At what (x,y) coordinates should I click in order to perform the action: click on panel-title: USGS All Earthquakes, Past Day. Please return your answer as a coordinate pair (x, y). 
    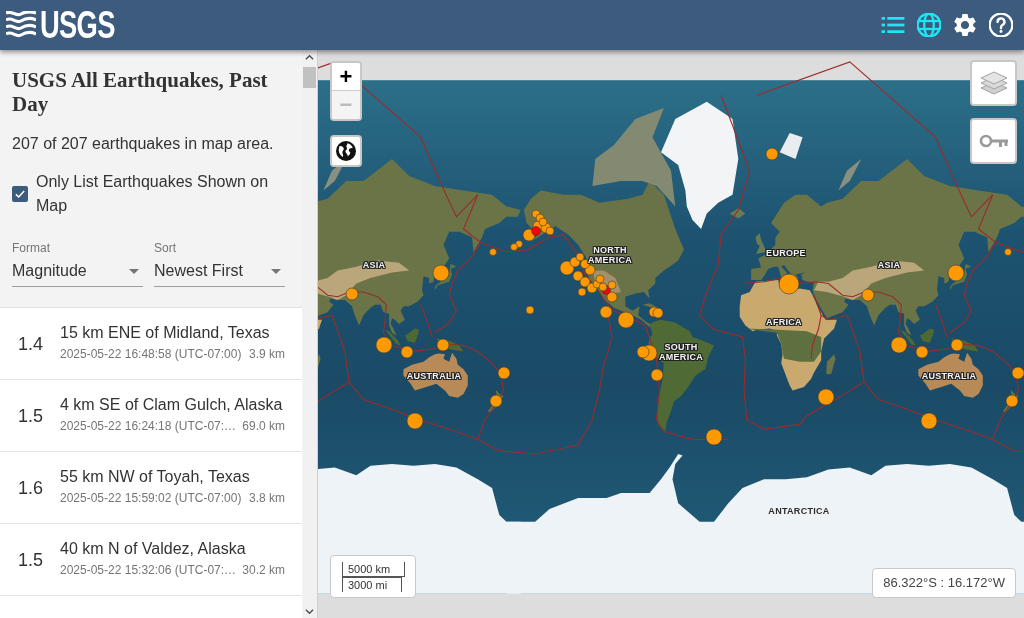
    Looking at the image, I should click on (140, 92).